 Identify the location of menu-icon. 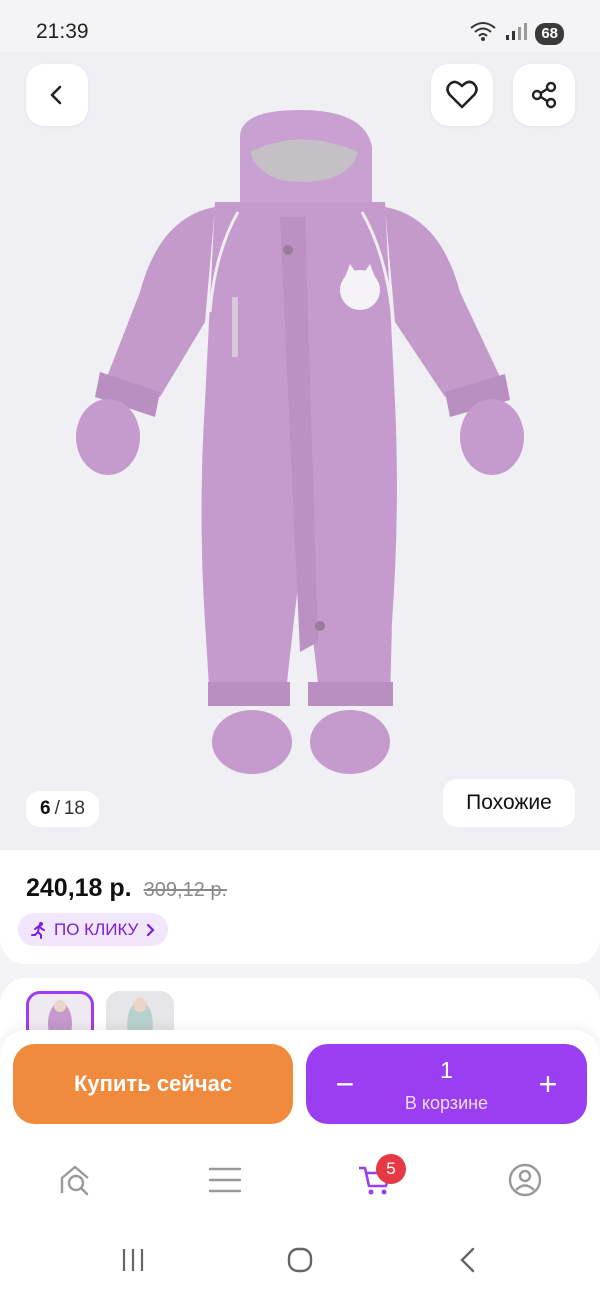
(225, 1180).